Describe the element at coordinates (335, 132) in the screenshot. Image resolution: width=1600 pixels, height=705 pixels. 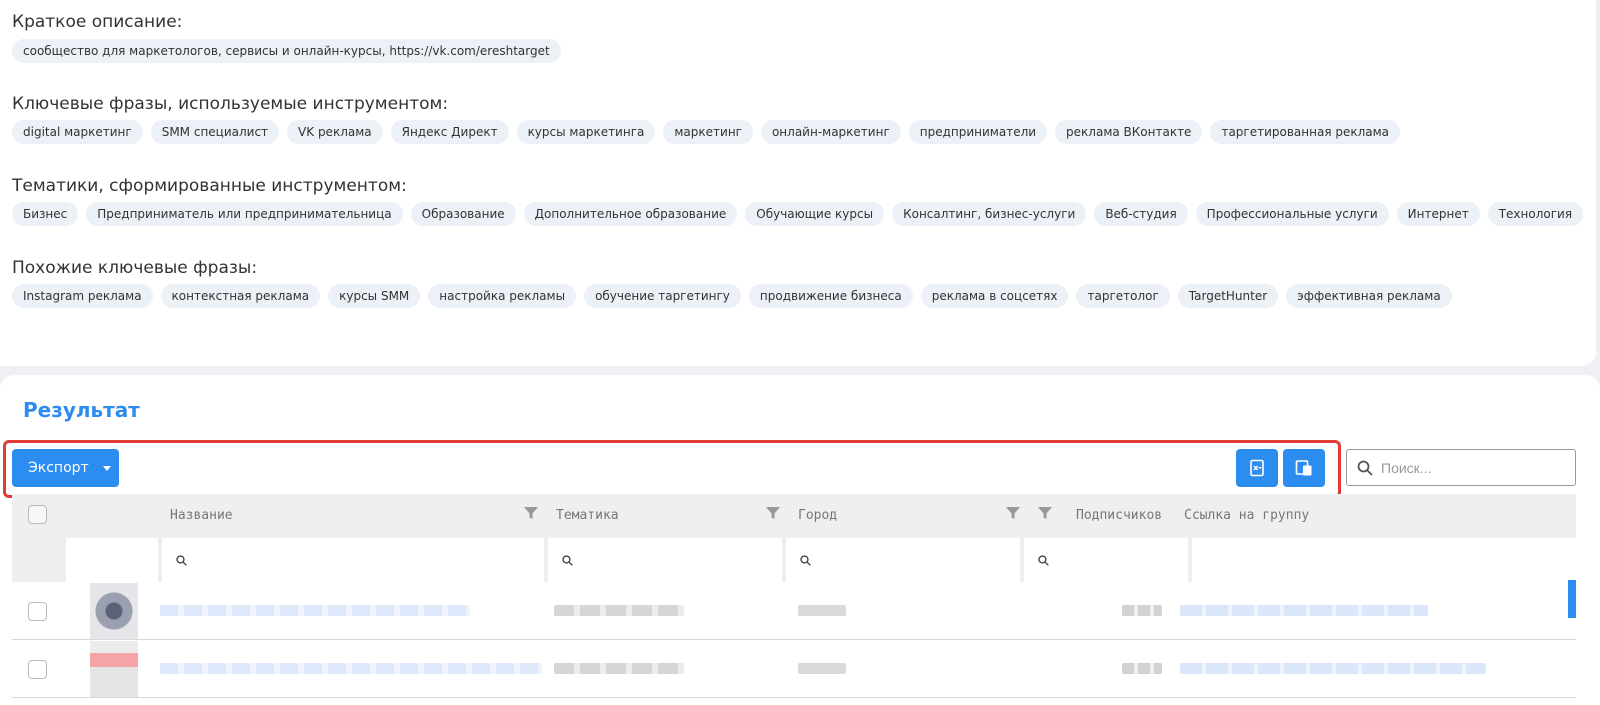
I see `keyword-chip: VK реклама` at that location.